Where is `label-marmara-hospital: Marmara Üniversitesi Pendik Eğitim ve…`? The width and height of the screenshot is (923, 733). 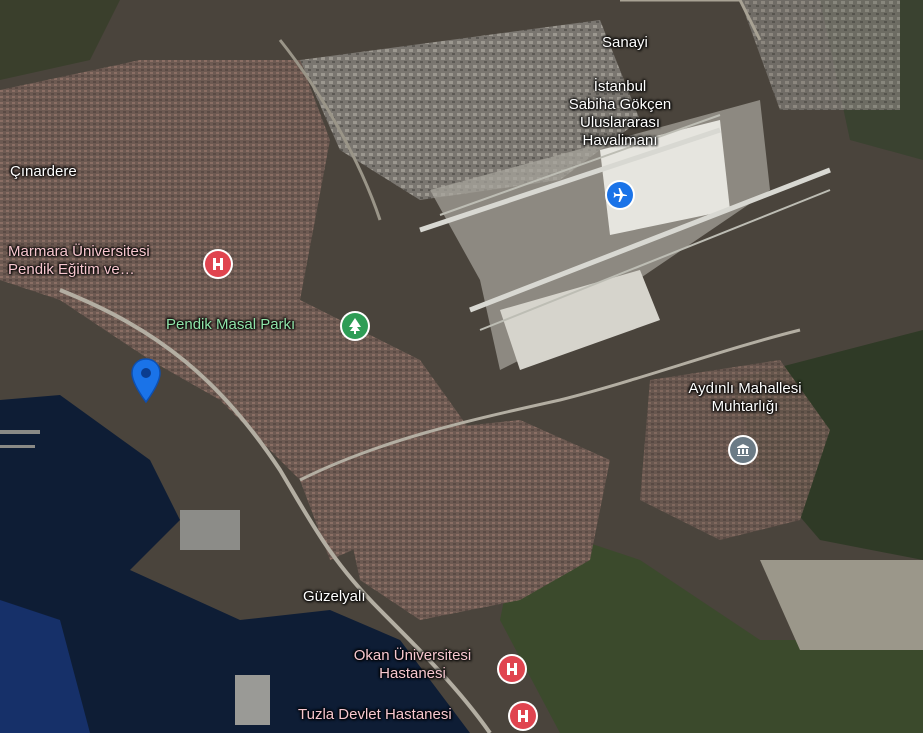 label-marmara-hospital: Marmara Üniversitesi Pendik Eğitim ve… is located at coordinates (79, 261).